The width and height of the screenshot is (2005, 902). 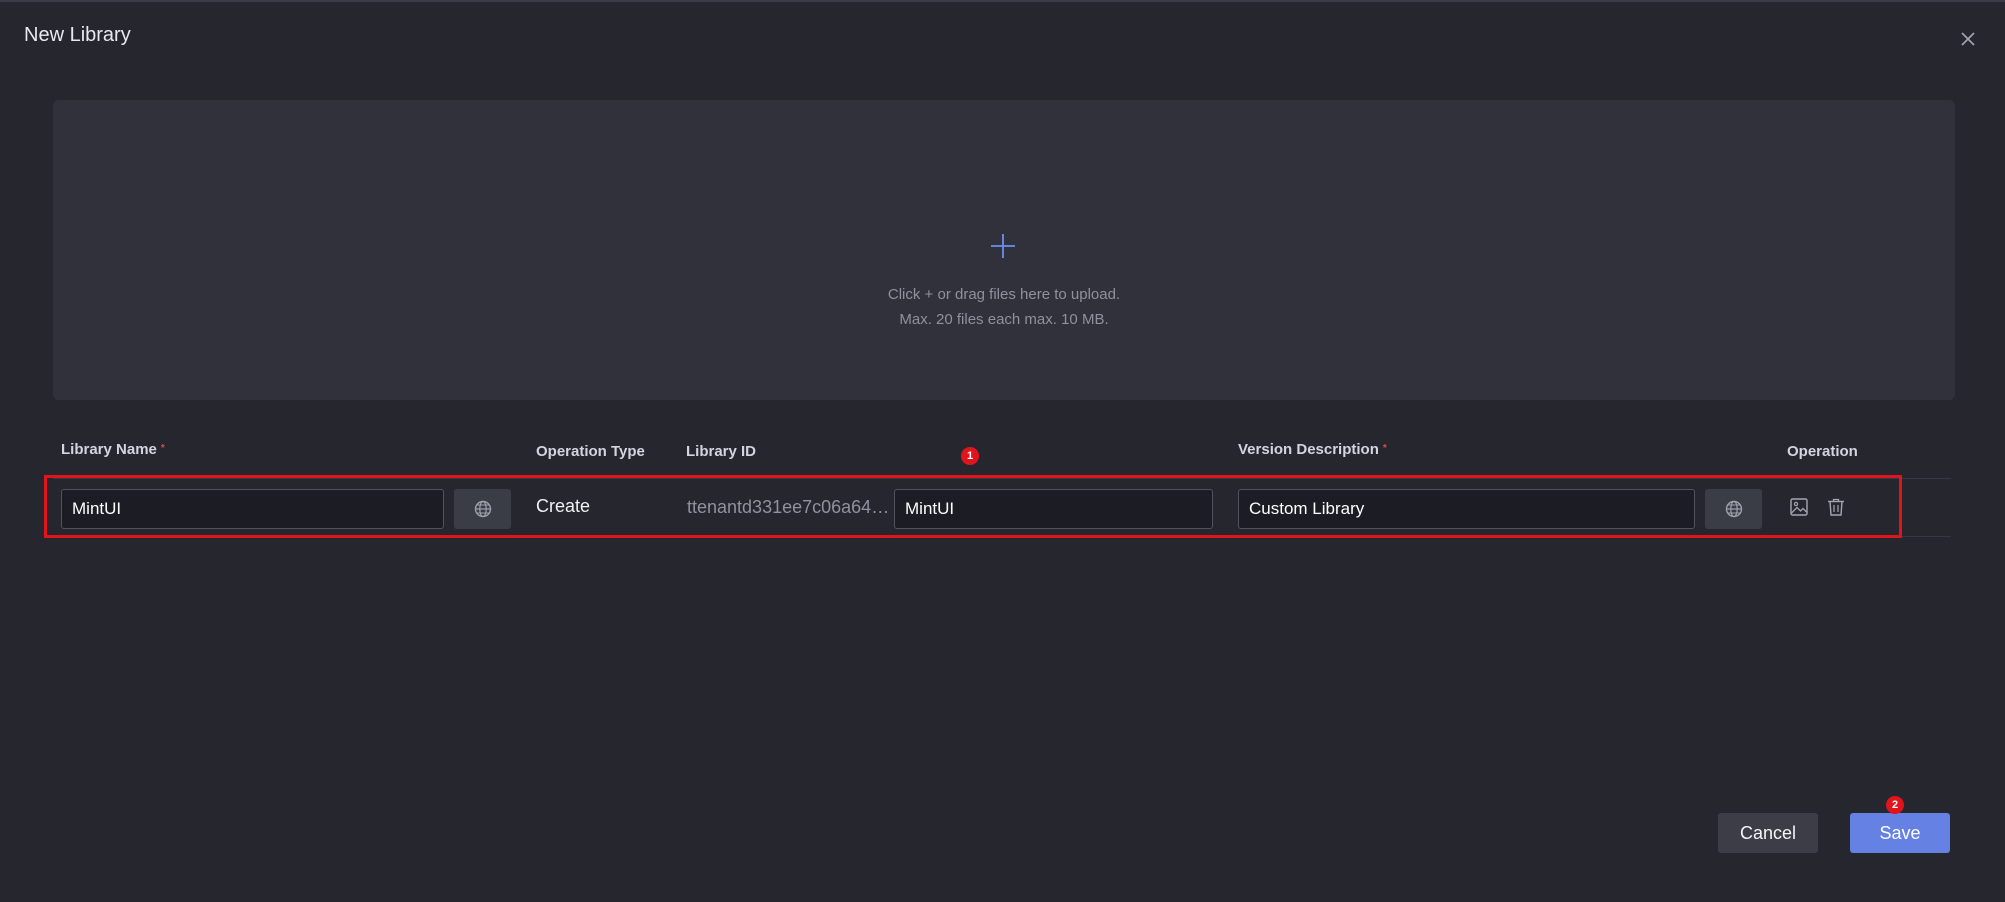 I want to click on library-name-input, so click(x=252, y=509).